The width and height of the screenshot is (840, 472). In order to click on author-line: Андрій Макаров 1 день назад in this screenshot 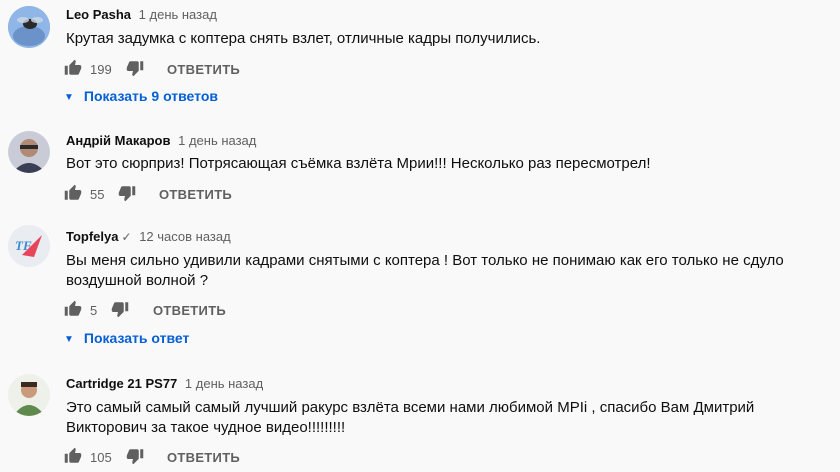, I will do `click(161, 140)`.